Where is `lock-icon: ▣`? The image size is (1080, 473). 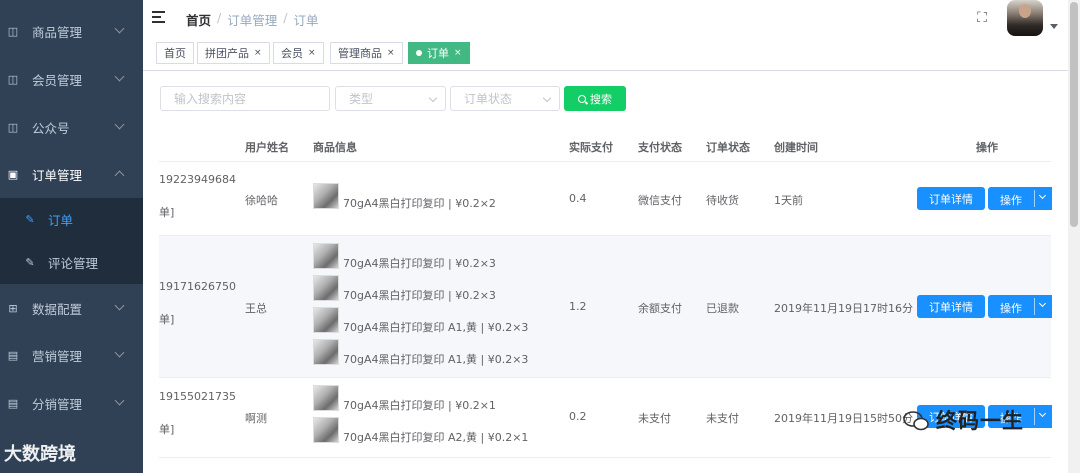 lock-icon: ▣ is located at coordinates (13, 174).